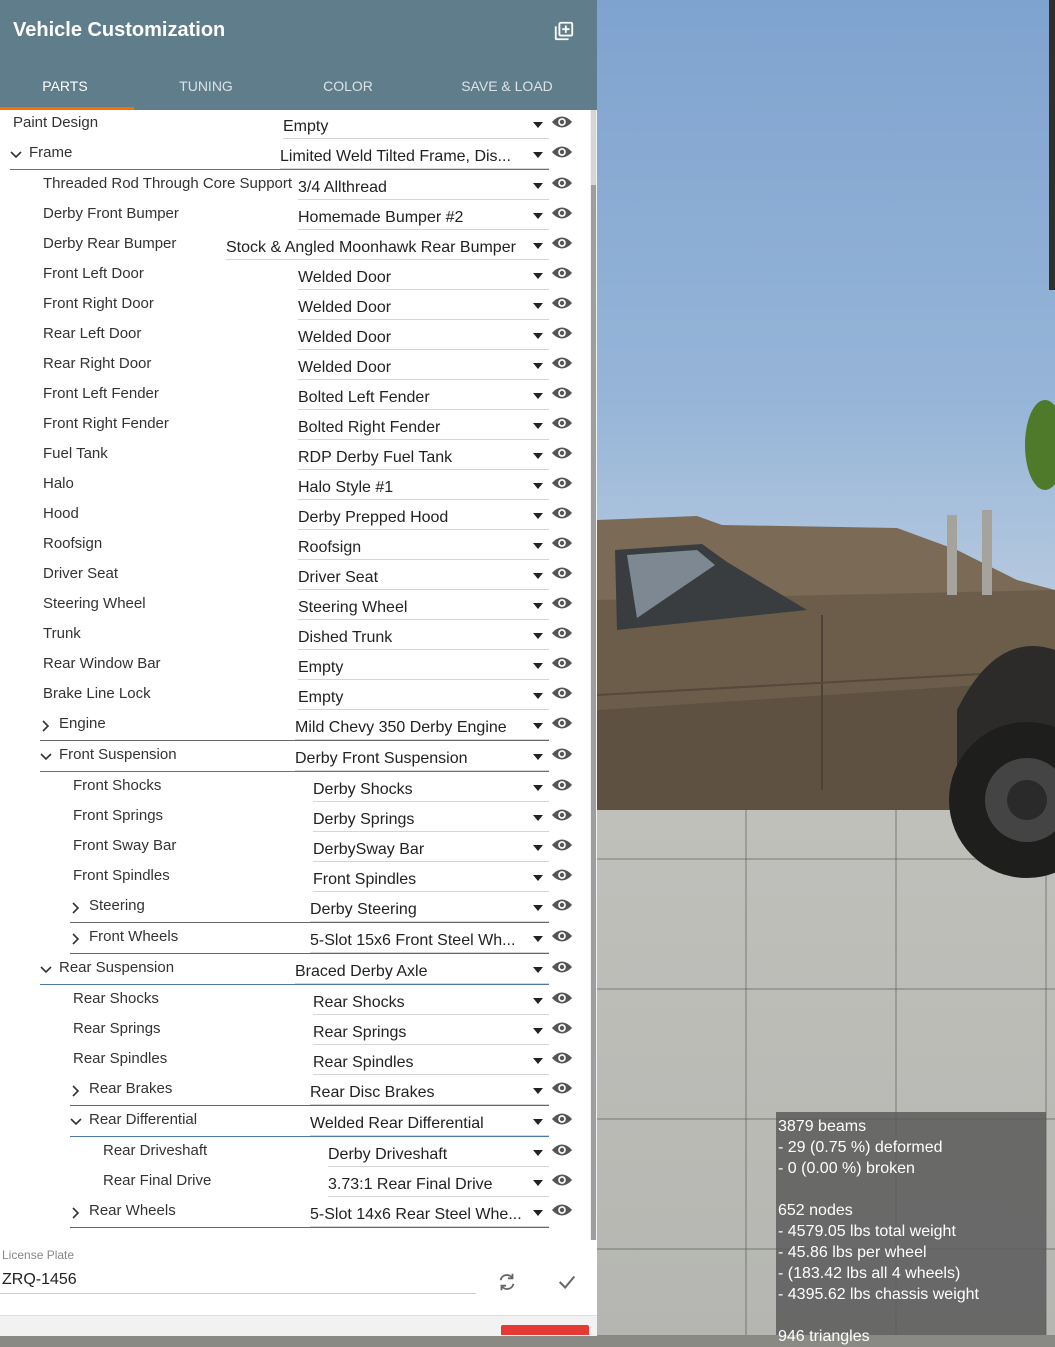  What do you see at coordinates (423, 396) in the screenshot?
I see `part-select: Bolted Left Fender` at bounding box center [423, 396].